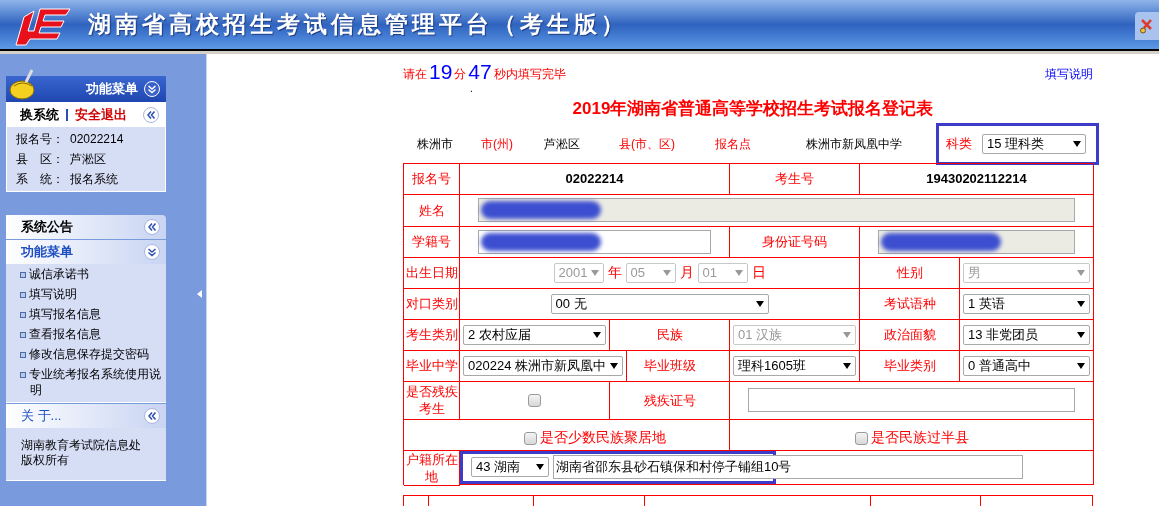 This screenshot has width=1159, height=506. Describe the element at coordinates (976, 178) in the screenshot. I see `field-value: 19430202112214` at that location.